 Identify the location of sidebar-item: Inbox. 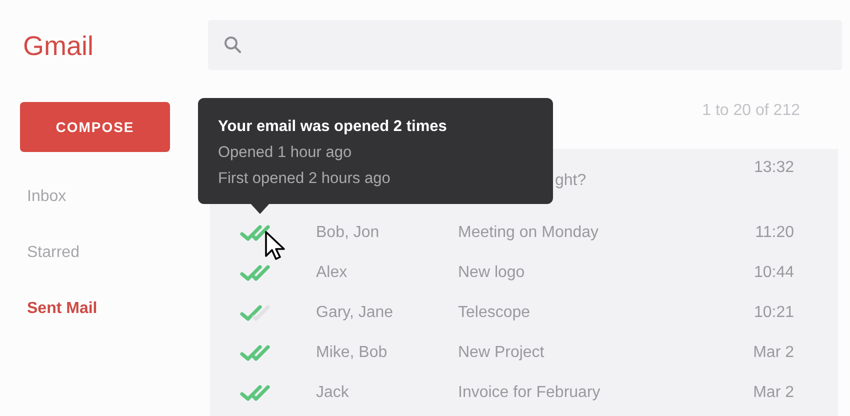
(107, 197).